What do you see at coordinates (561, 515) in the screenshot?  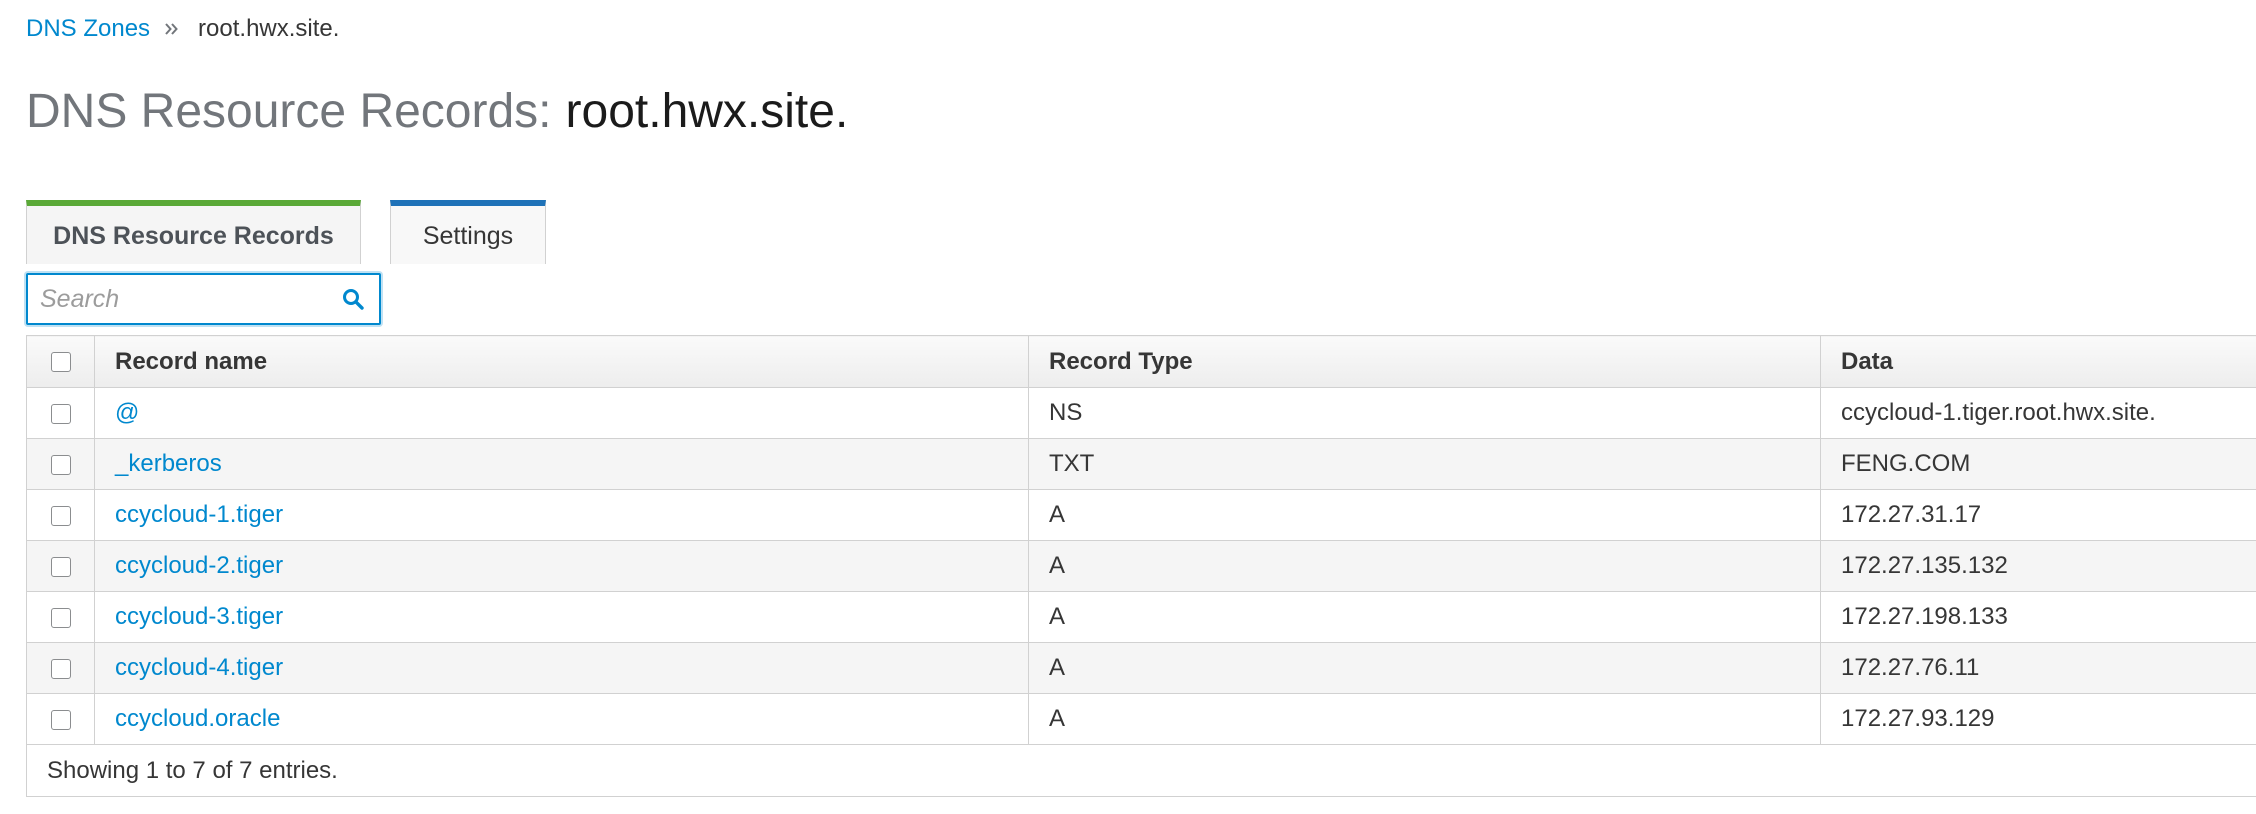 I see `record-name-cell: ccycloud-1.tiger` at bounding box center [561, 515].